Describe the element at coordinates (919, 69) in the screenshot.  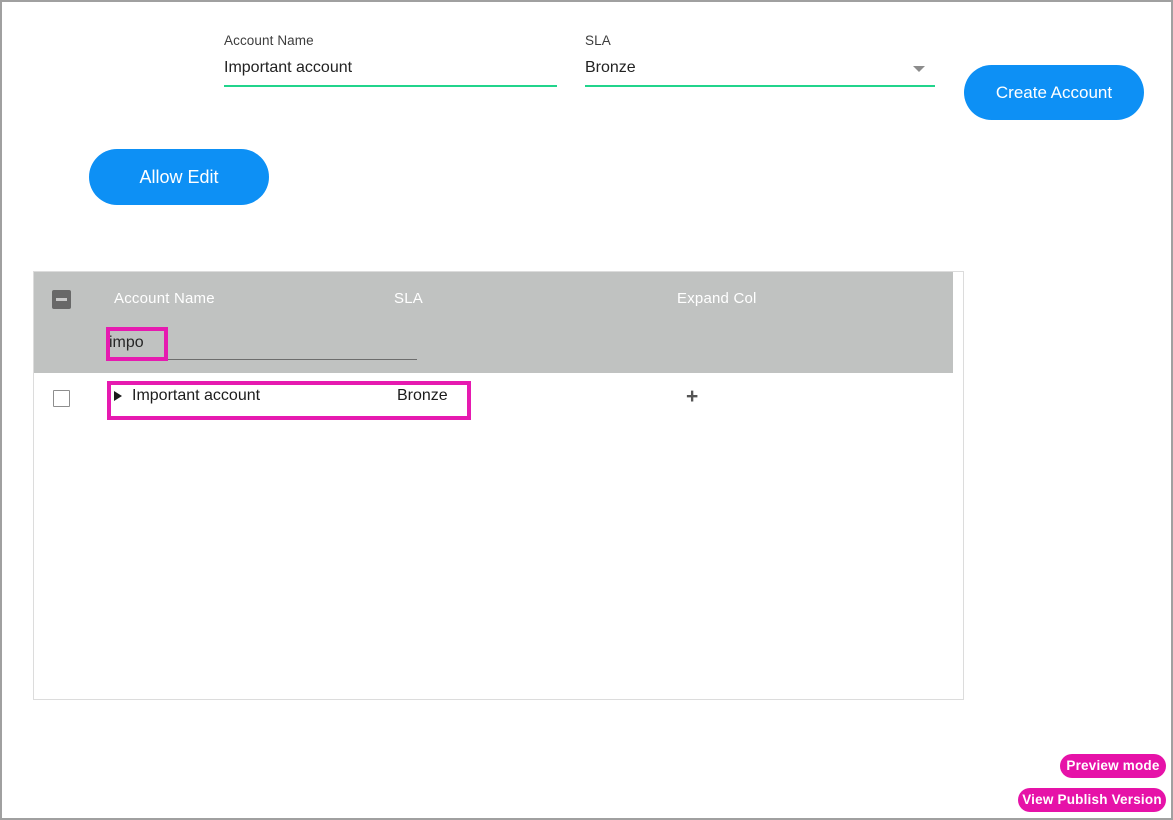
I see `chevron-down-icon` at that location.